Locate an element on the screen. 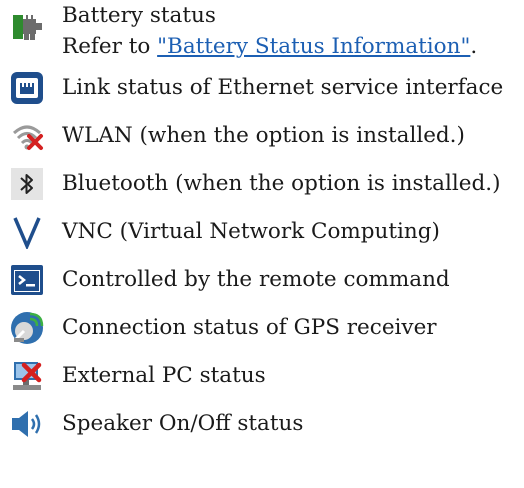  item-label: External PC status is located at coordinates (164, 375).